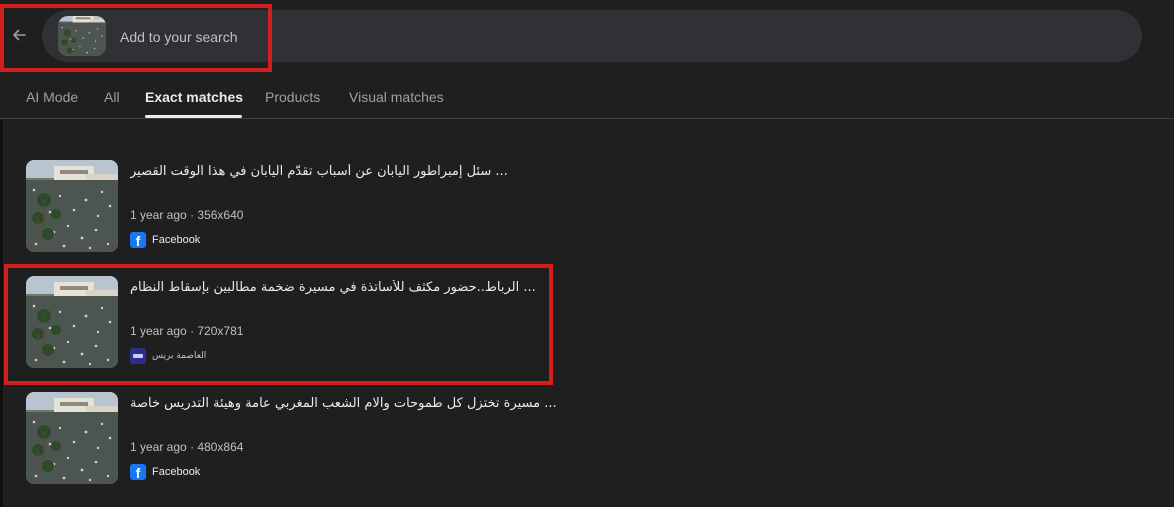 The width and height of the screenshot is (1174, 507). I want to click on tab-all: All, so click(112, 97).